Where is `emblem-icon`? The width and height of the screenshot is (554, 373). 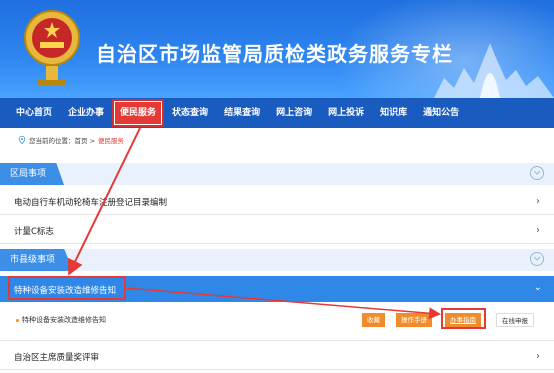
emblem-icon is located at coordinates (52, 47).